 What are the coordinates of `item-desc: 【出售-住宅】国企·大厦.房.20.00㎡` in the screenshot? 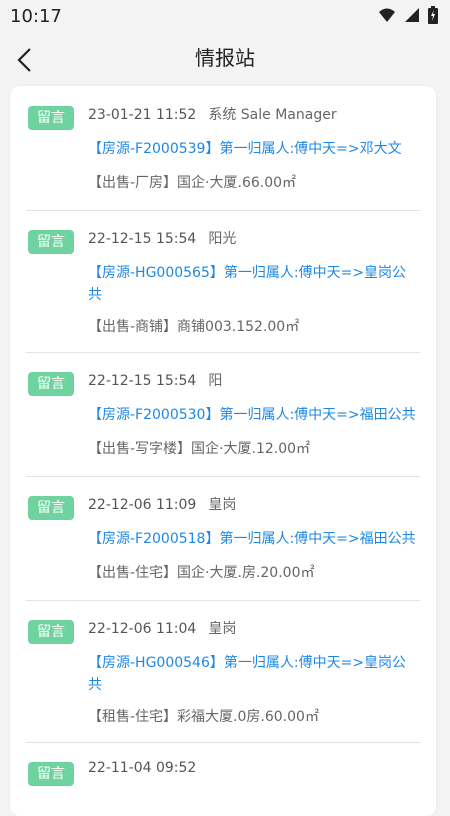 It's located at (201, 573).